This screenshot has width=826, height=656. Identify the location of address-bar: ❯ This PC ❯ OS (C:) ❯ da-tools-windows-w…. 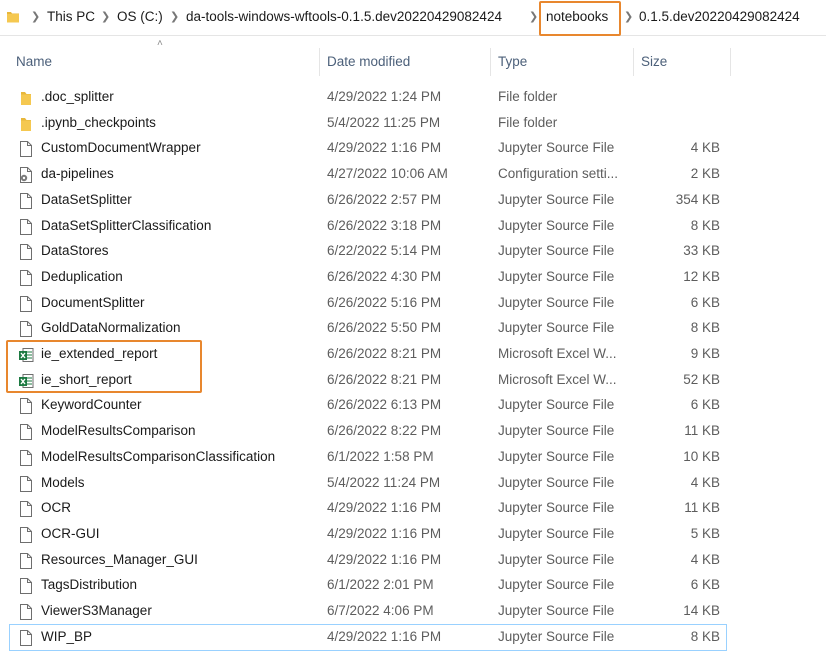
(413, 18).